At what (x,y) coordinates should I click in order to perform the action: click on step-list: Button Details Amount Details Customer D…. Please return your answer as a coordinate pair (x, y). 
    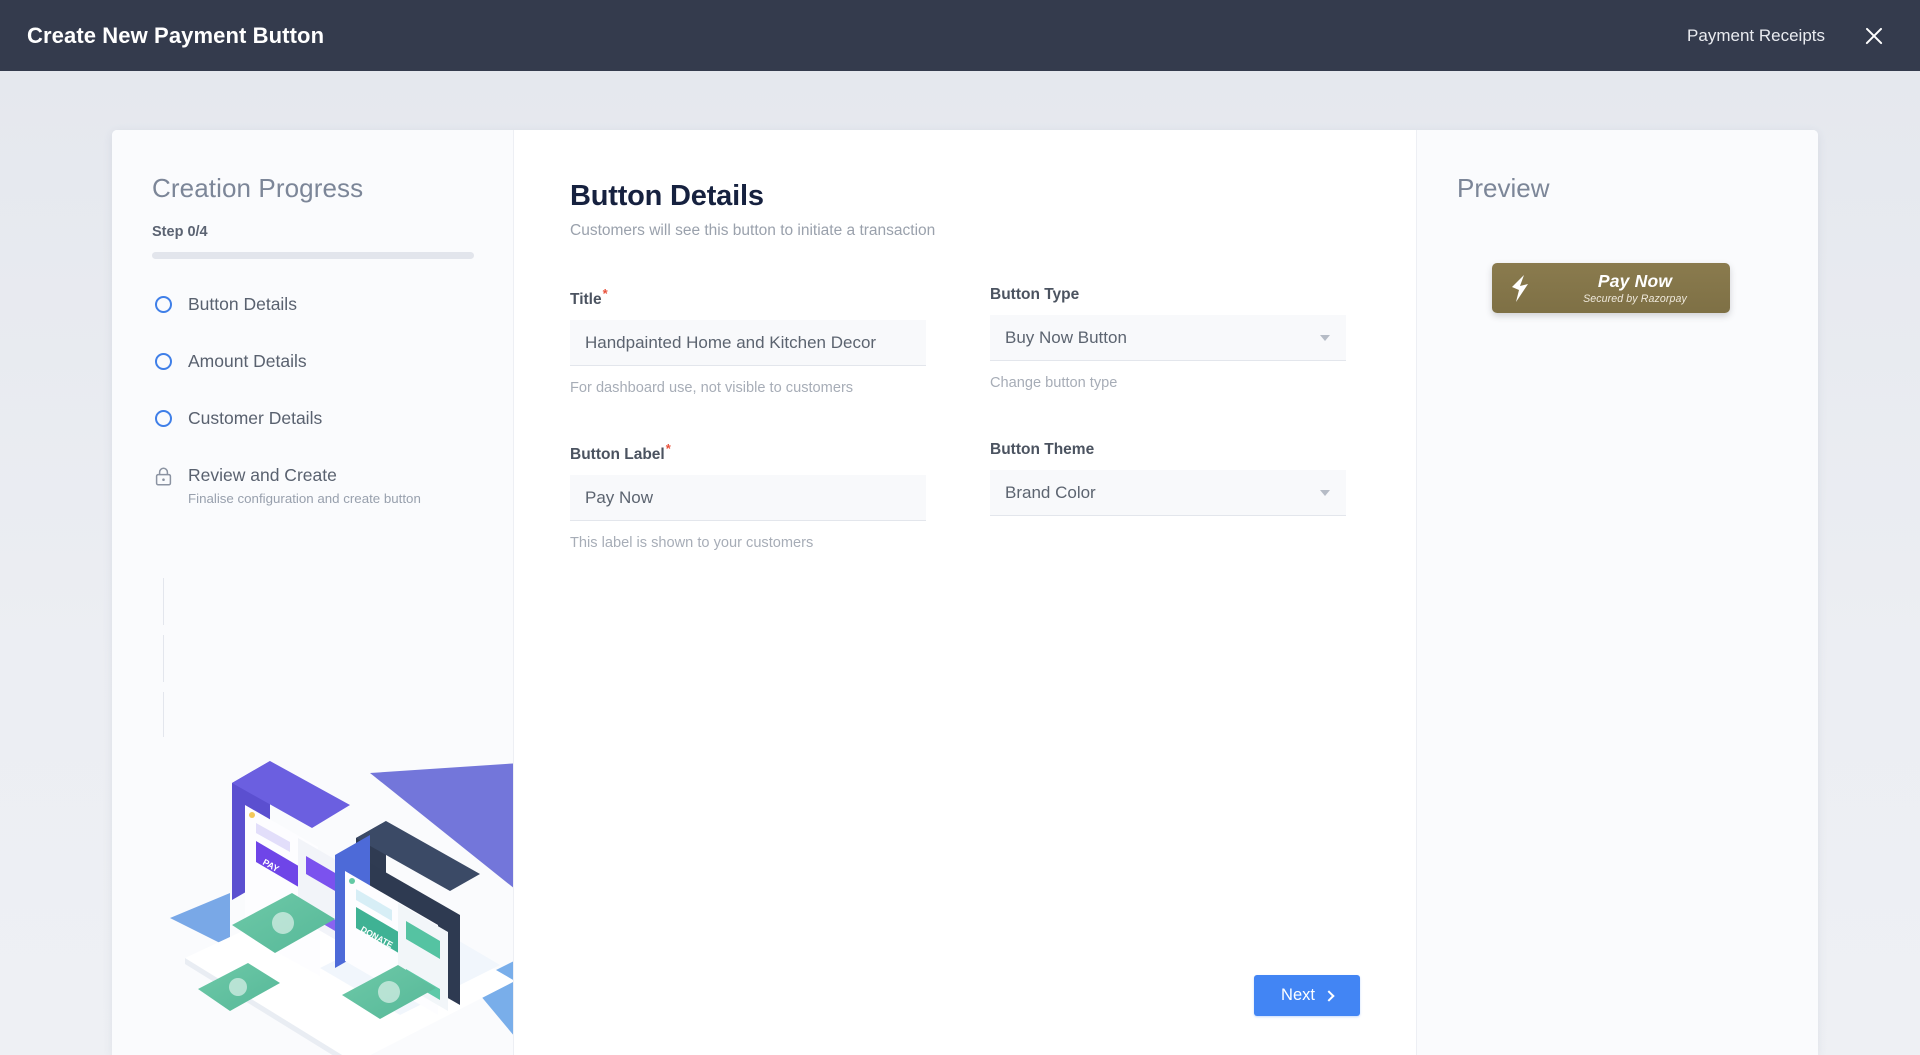
    Looking at the image, I should click on (312, 516).